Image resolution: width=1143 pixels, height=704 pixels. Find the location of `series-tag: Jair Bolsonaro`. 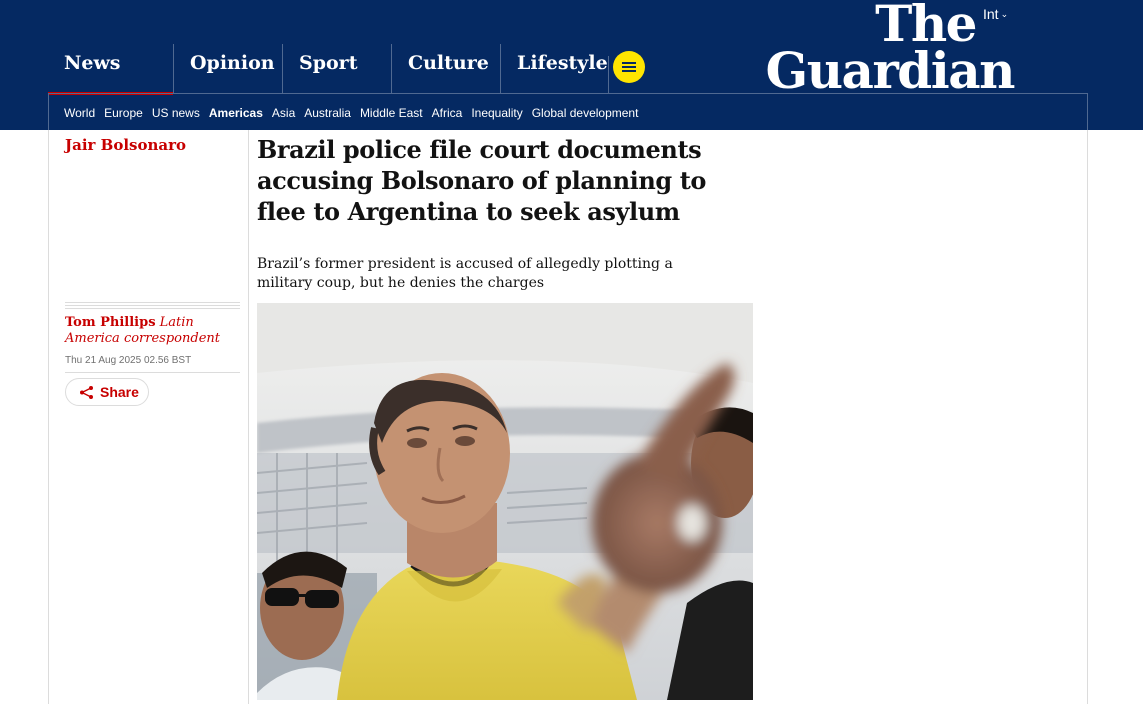

series-tag: Jair Bolsonaro is located at coordinates (125, 145).